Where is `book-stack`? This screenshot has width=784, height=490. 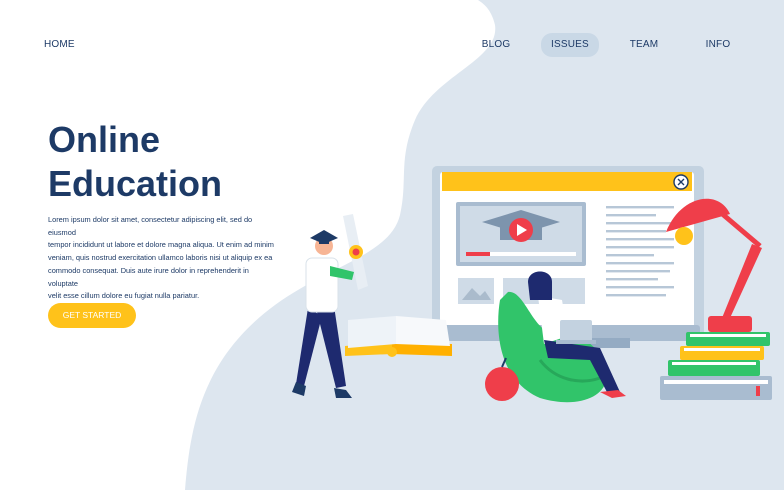
book-stack is located at coordinates (716, 366).